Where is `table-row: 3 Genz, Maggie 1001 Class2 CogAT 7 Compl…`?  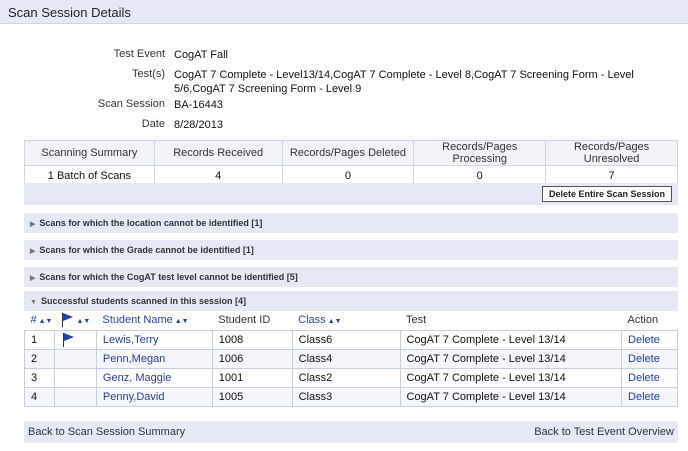 table-row: 3 Genz, Maggie 1001 Class2 CogAT 7 Compl… is located at coordinates (351, 377).